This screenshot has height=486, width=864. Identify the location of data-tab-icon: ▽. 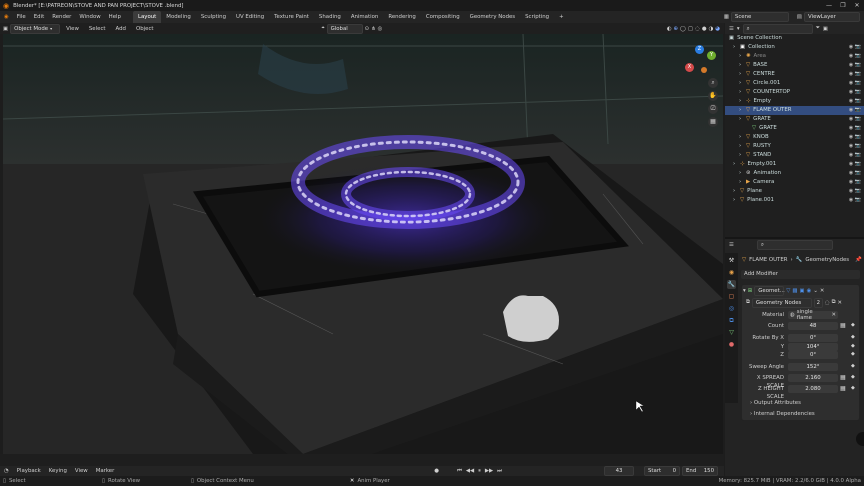
(731, 332).